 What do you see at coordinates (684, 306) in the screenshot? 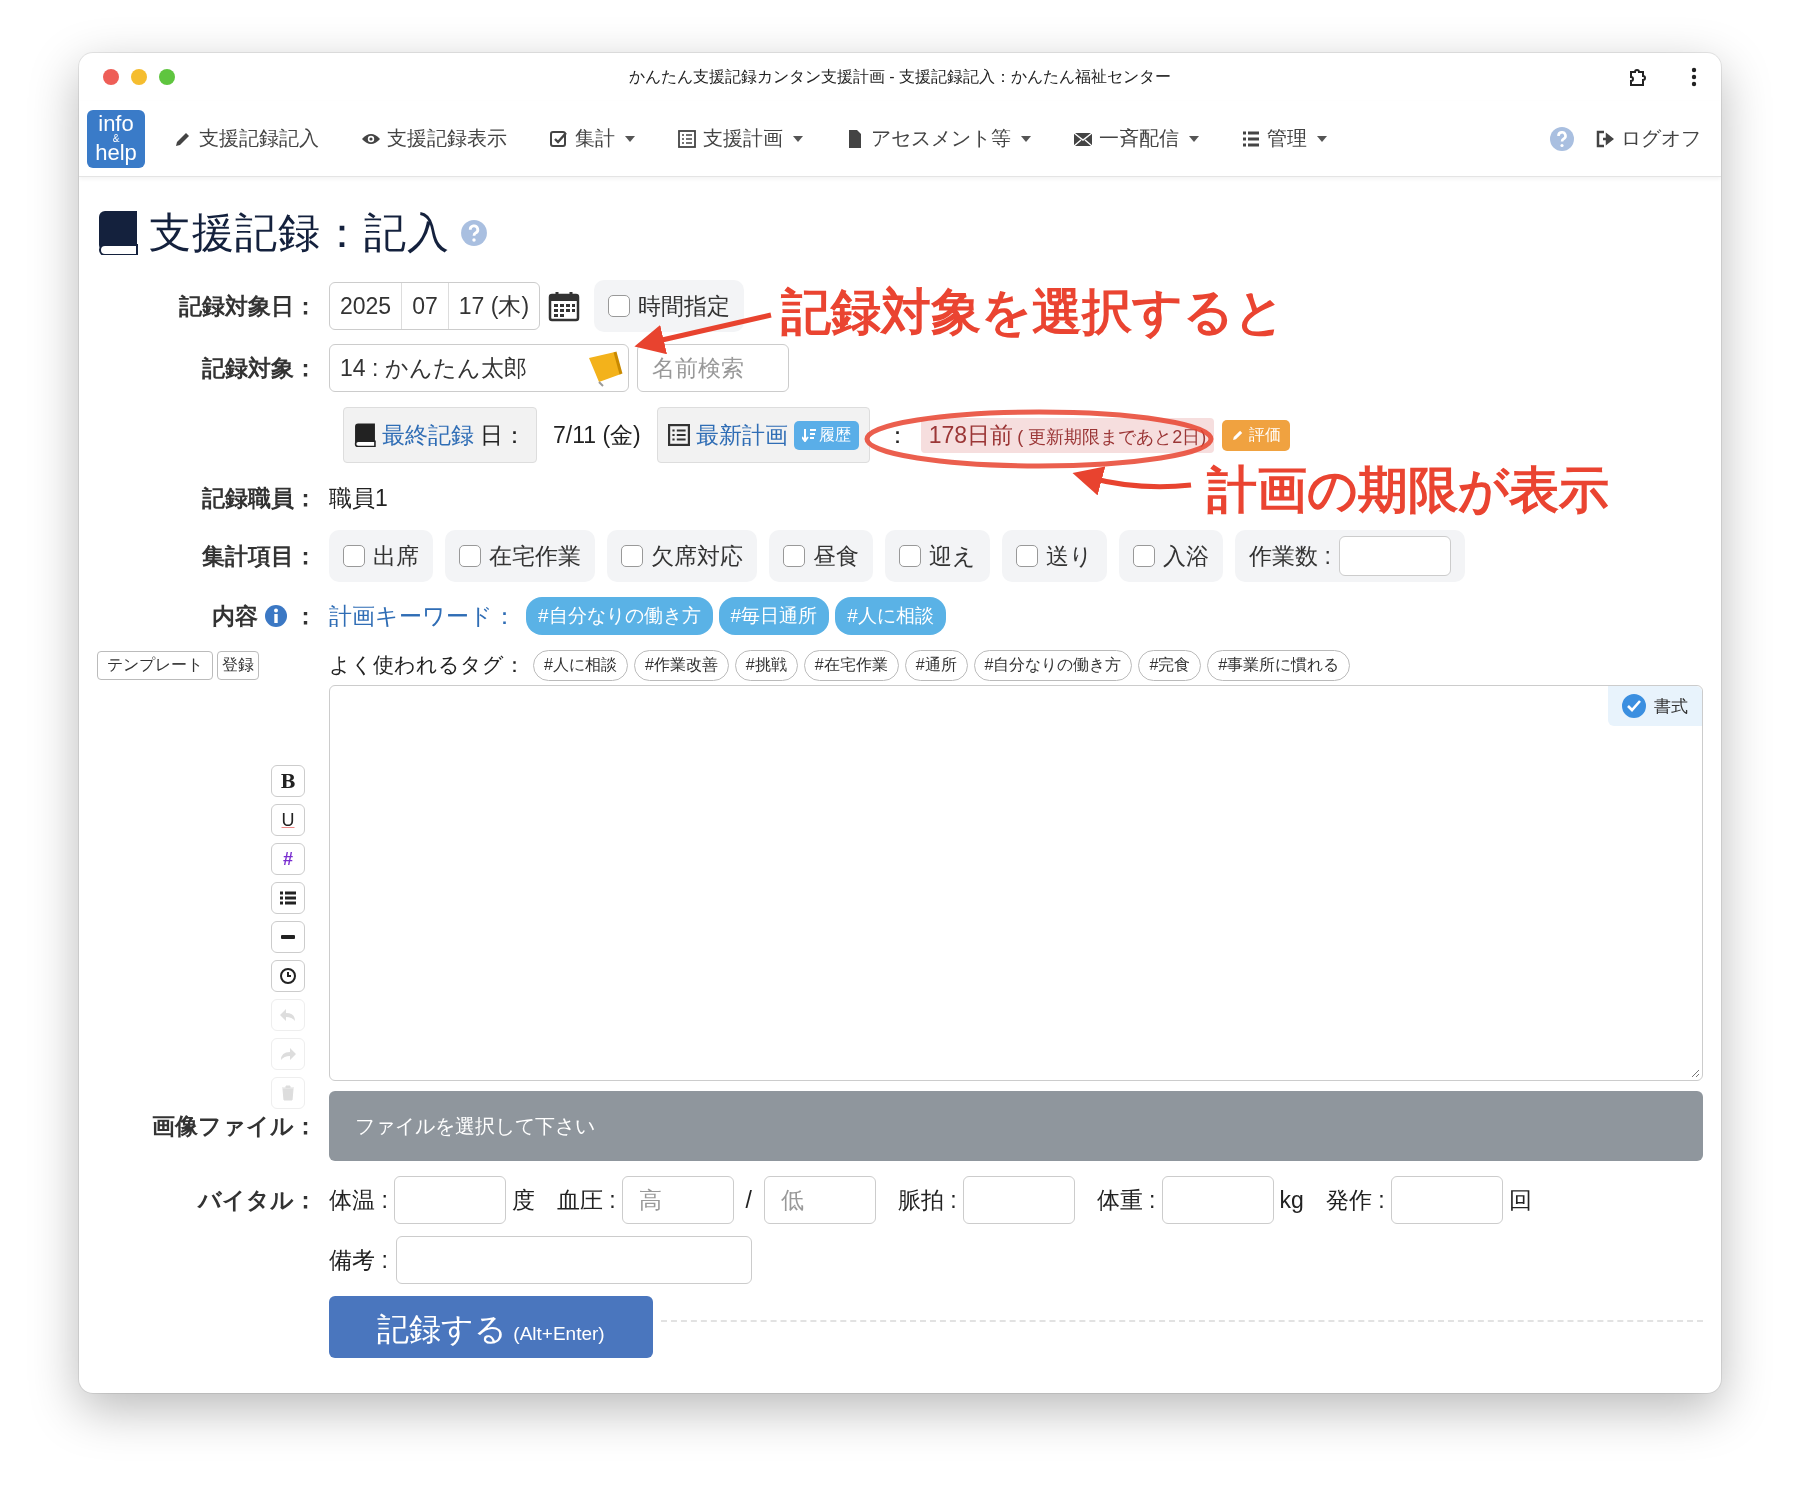
I see `checkbox-label: 時間指定` at bounding box center [684, 306].